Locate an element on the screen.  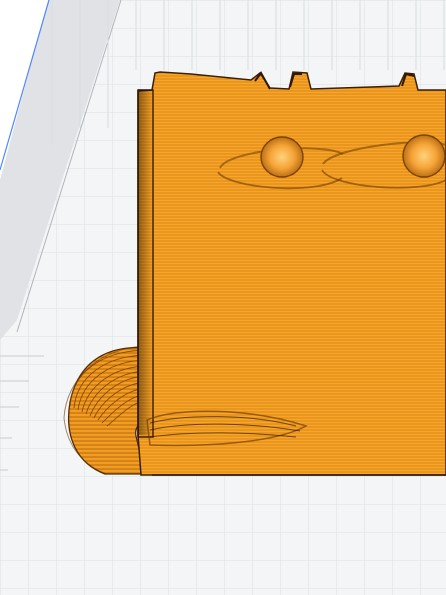
model-left-shadow is located at coordinates (145, 262).